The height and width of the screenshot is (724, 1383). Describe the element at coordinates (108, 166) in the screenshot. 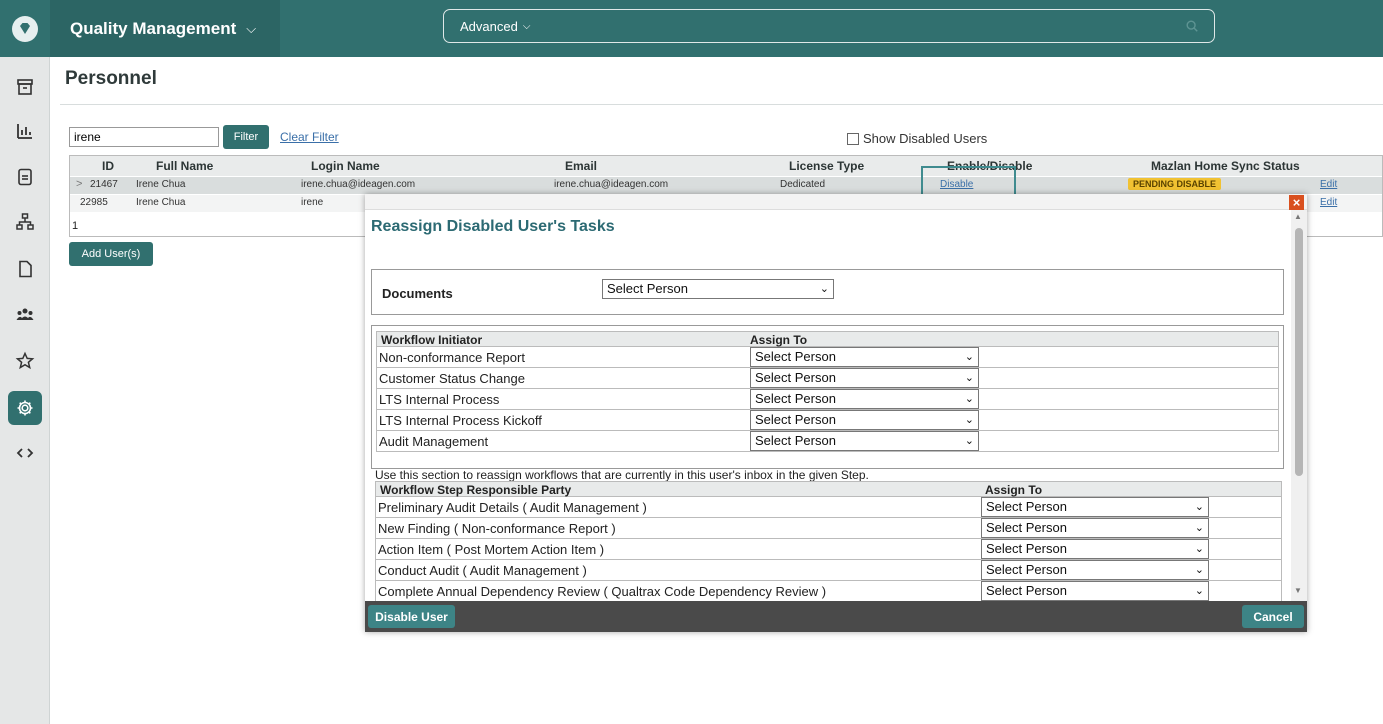

I see `col-id: ID` at that location.